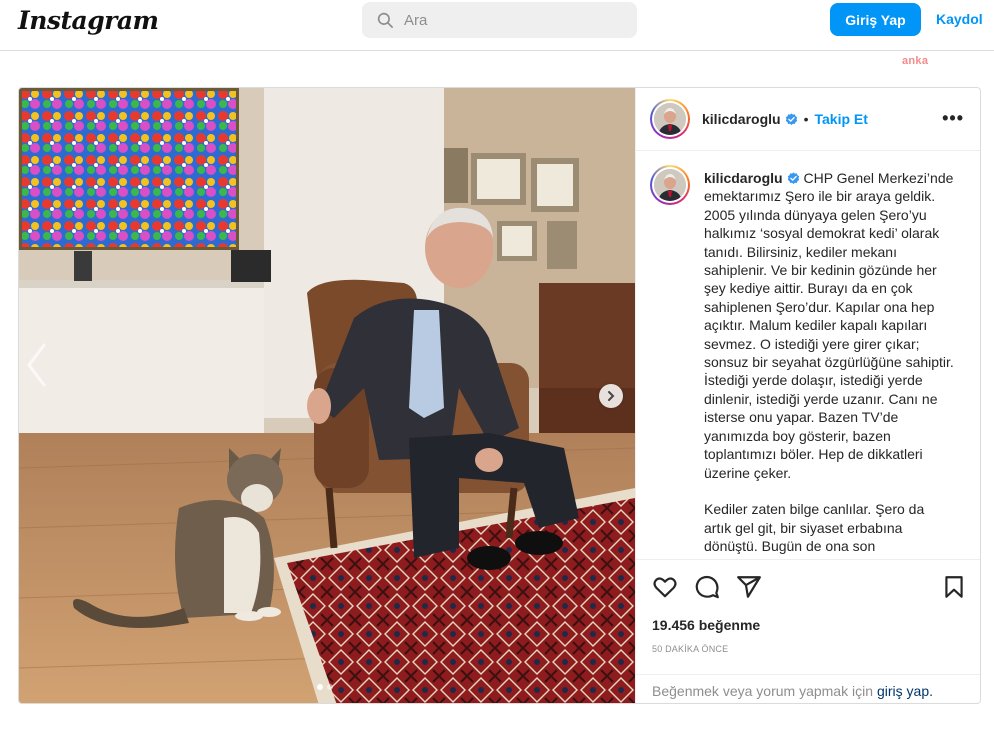  I want to click on action-icons, so click(809, 588).